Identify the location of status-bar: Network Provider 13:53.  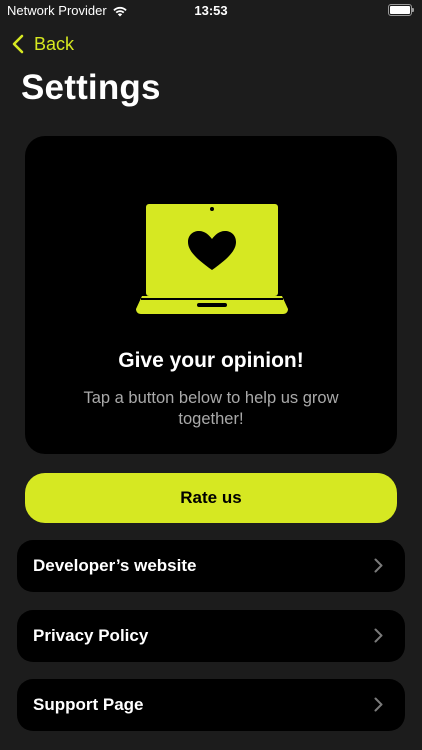
(211, 11).